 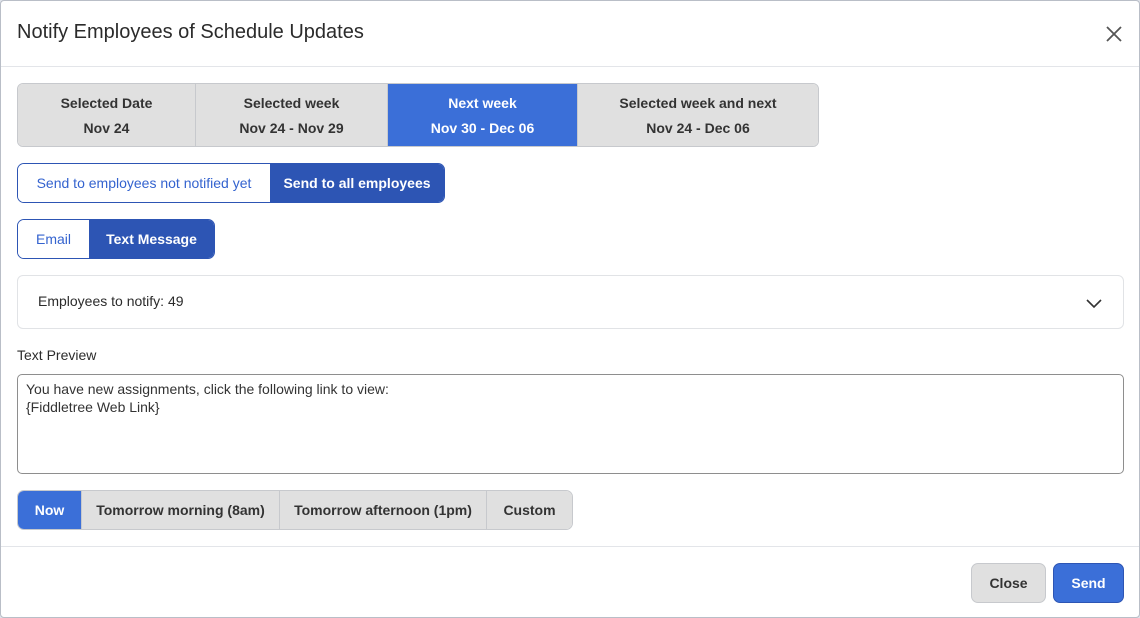 I want to click on text-message-button: Text Message, so click(x=151, y=239).